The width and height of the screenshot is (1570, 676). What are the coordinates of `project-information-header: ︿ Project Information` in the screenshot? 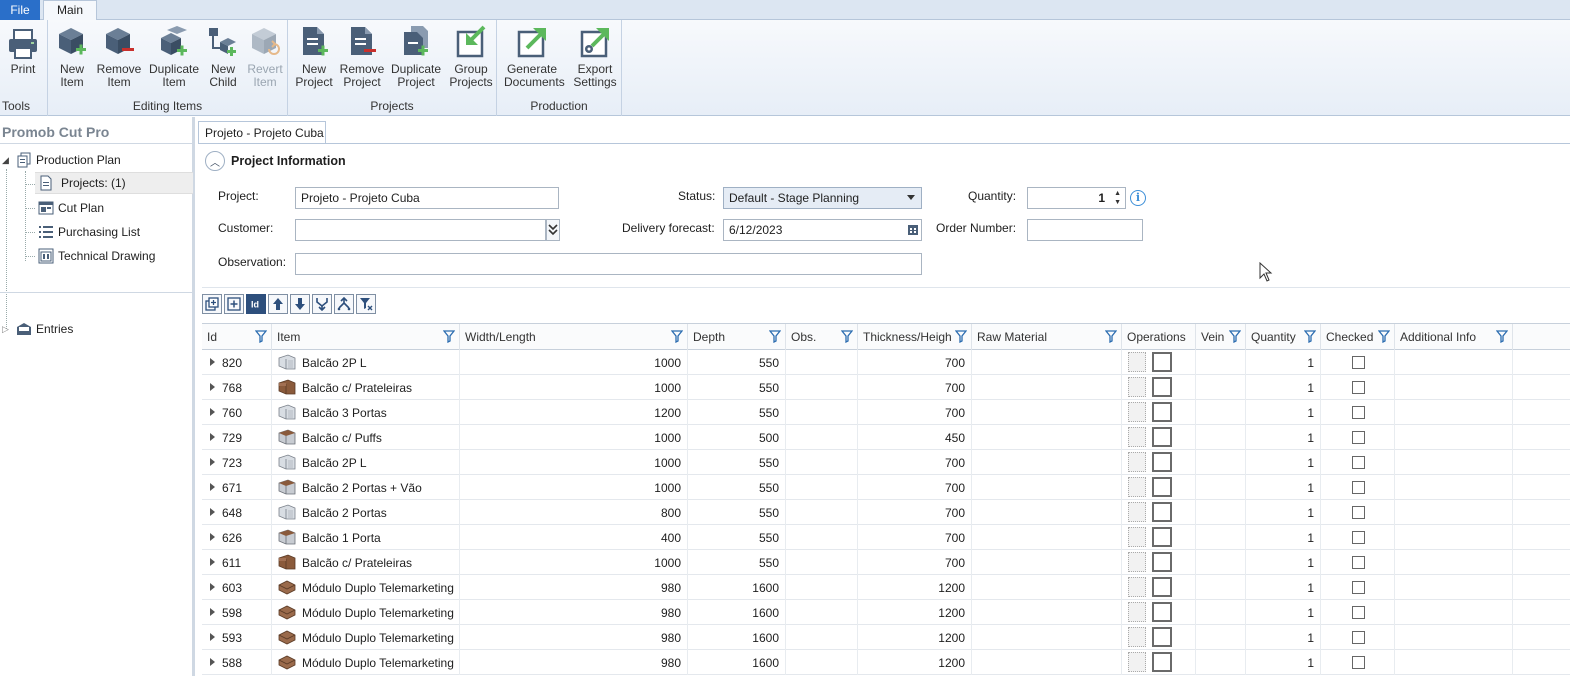 It's located at (275, 161).